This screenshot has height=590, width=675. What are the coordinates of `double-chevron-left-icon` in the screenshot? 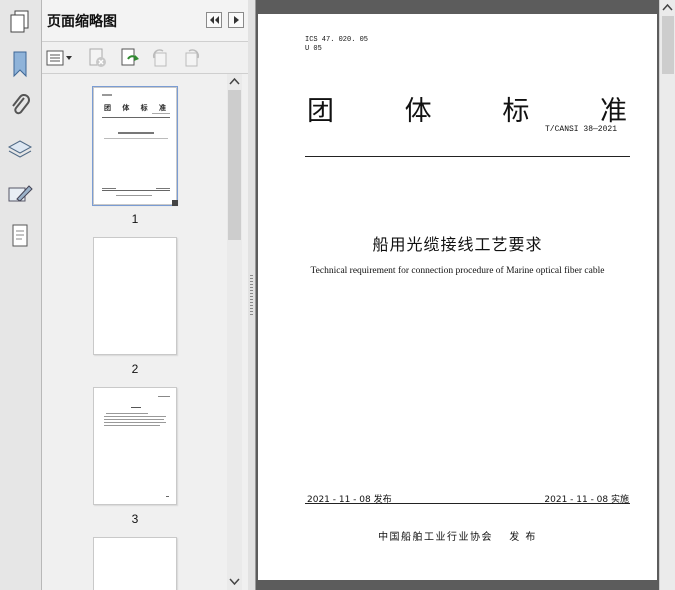 It's located at (214, 20).